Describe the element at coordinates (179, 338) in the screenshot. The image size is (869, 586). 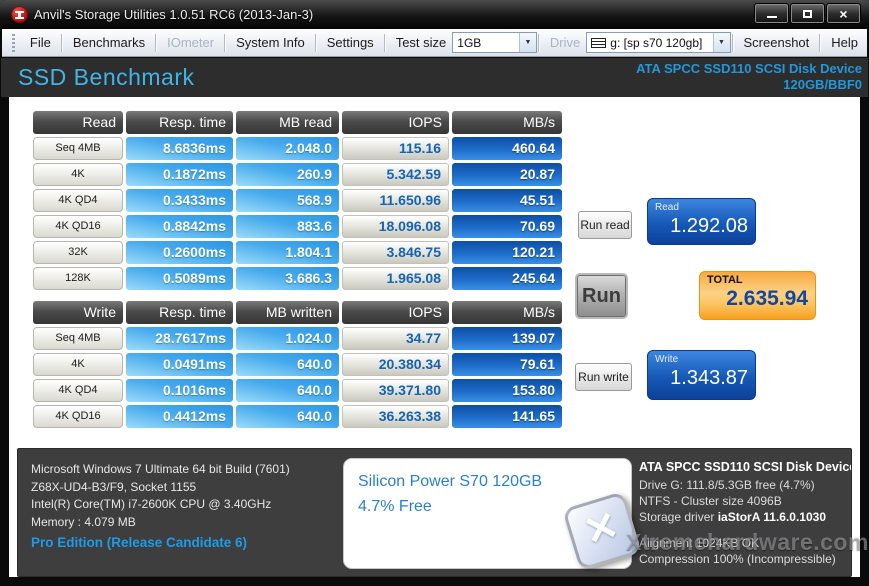
I see `write-row0-resp-cell: 28.7617ms` at that location.